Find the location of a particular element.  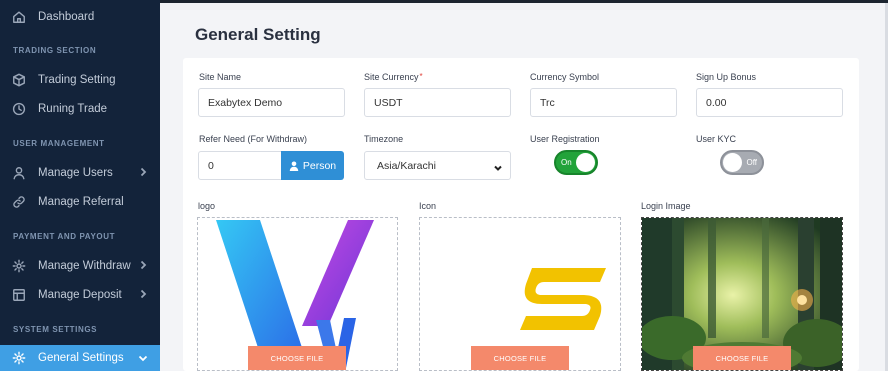

refer-need-label: Refer Need (For Withdraw) is located at coordinates (253, 139).